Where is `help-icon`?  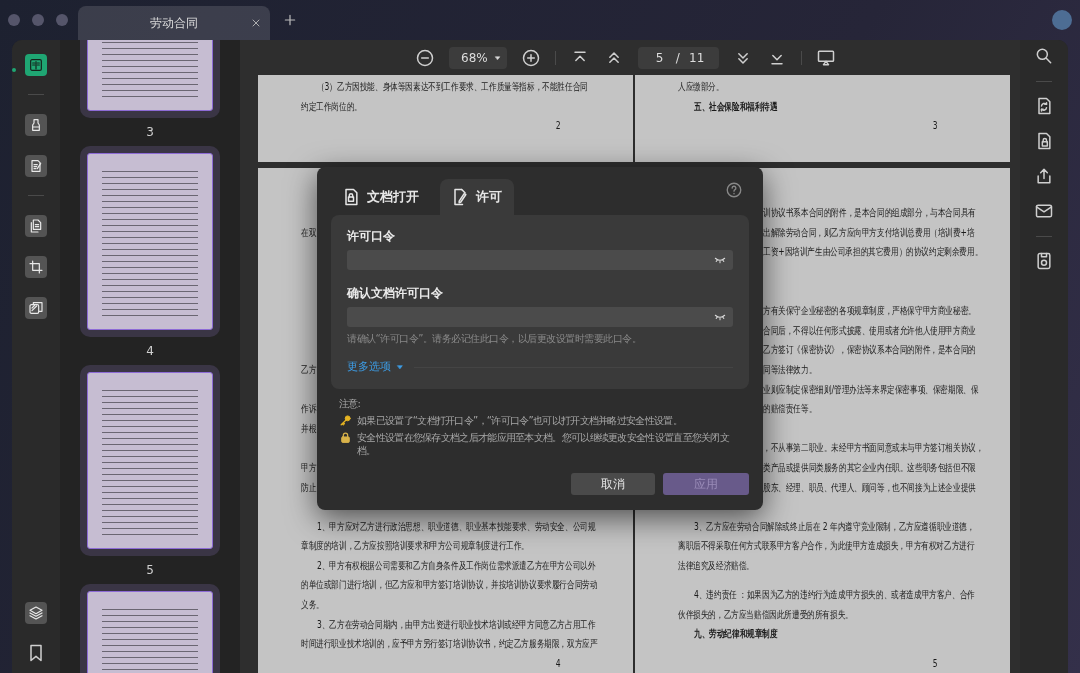 help-icon is located at coordinates (734, 190).